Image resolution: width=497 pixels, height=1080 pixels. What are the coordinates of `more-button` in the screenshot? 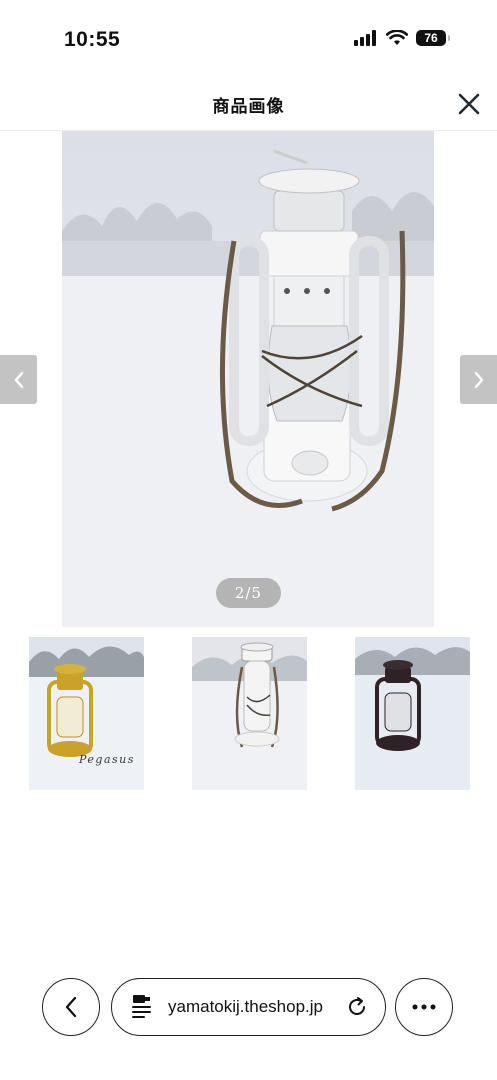 It's located at (424, 1007).